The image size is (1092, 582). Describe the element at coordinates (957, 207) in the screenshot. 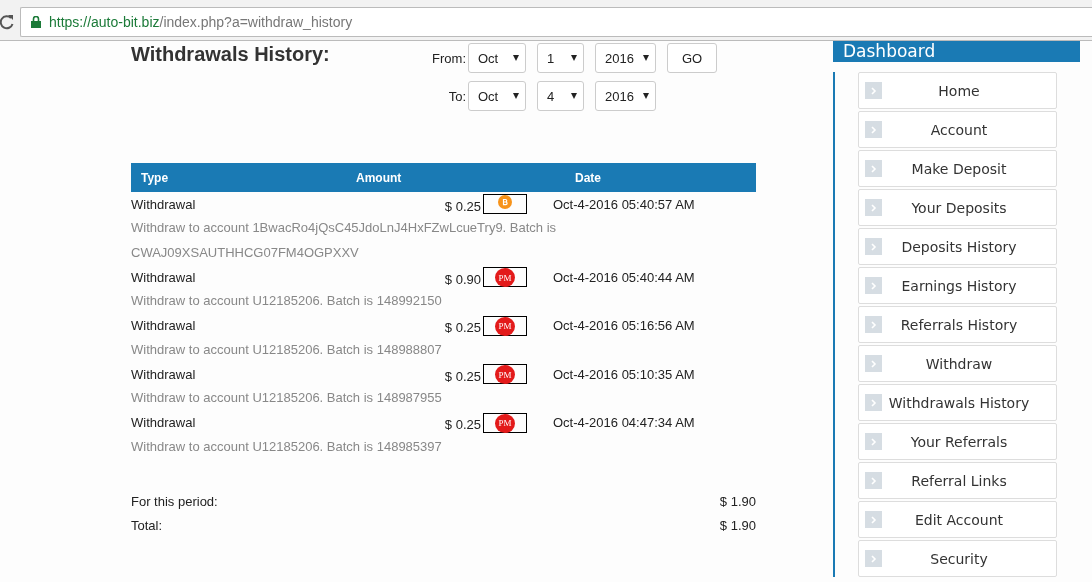

I see `sidebar-item: Your Deposits` at that location.